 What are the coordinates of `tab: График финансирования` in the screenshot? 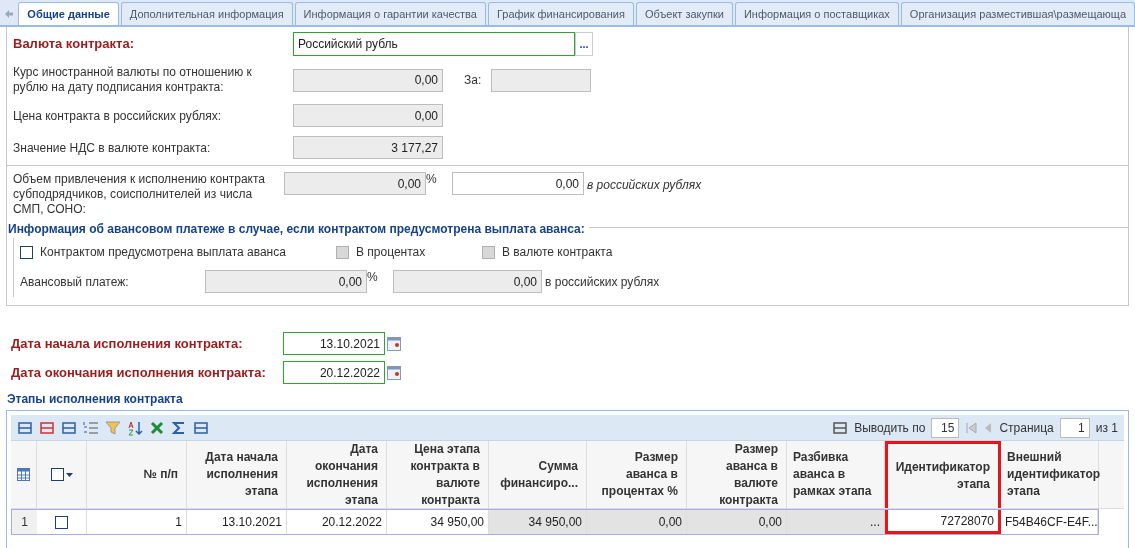 It's located at (560, 13).